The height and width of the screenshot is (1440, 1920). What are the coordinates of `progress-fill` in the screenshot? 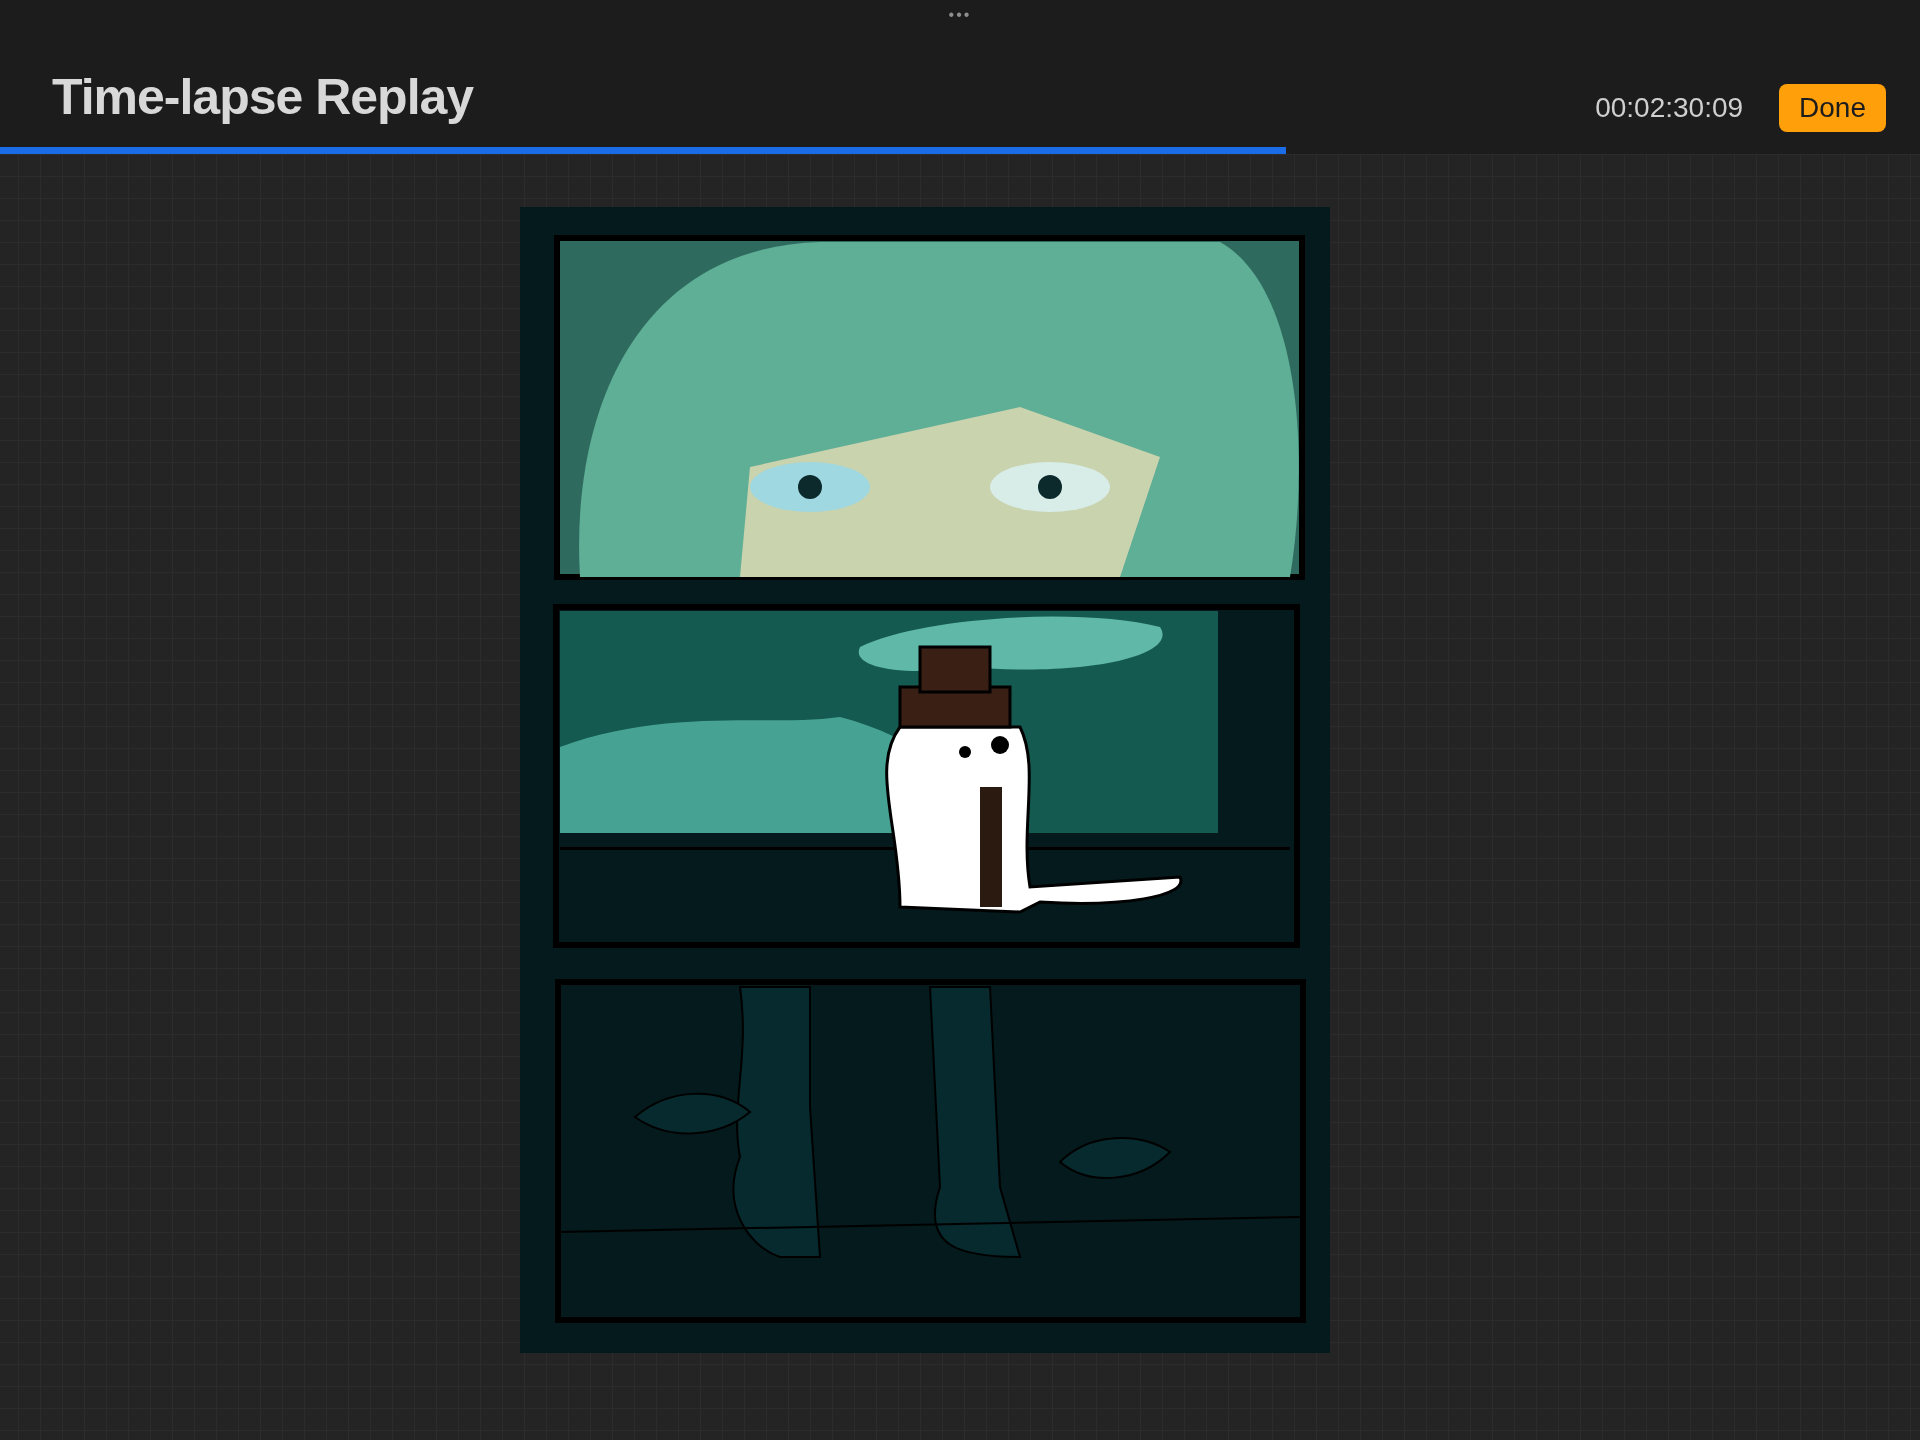 It's located at (643, 150).